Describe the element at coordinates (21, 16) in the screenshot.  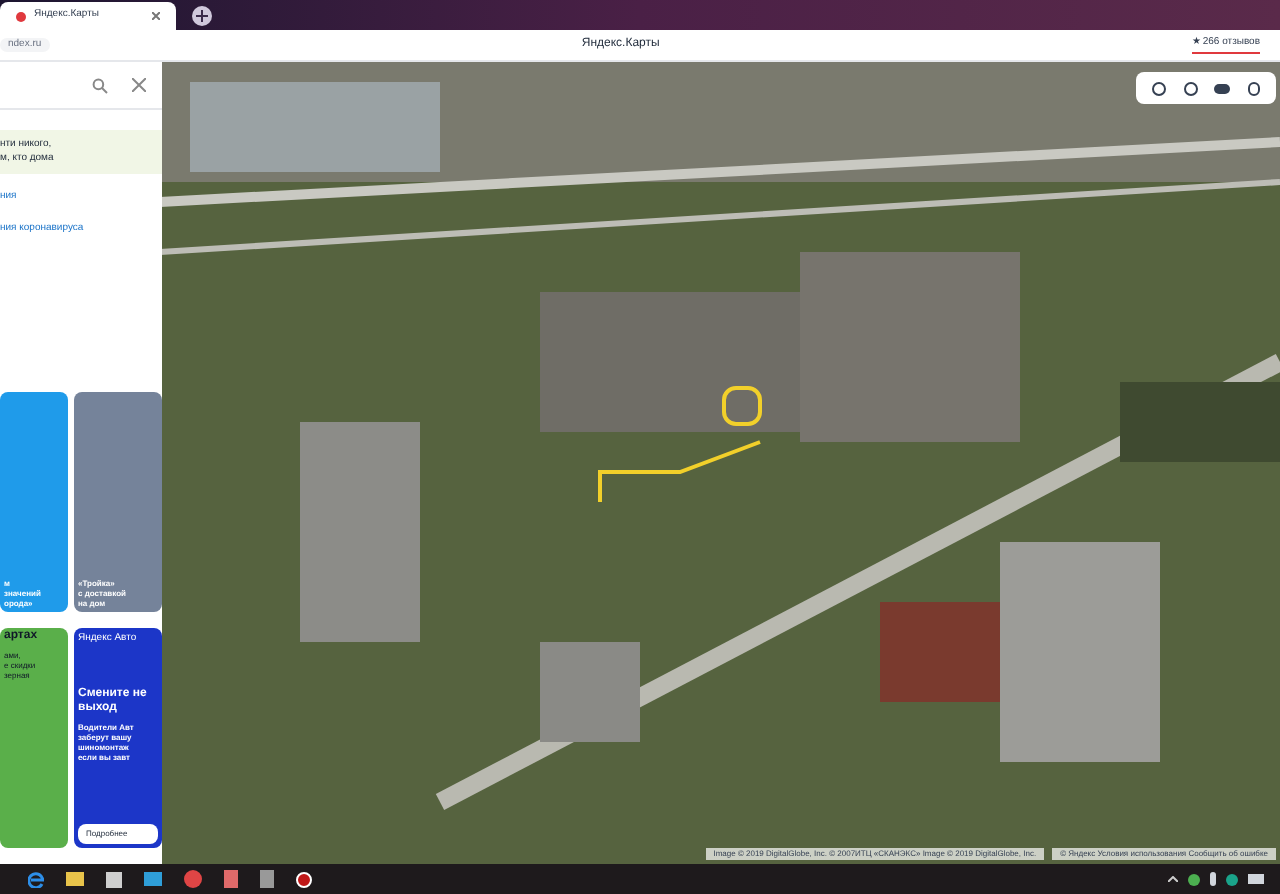
I see `pin-icon` at that location.